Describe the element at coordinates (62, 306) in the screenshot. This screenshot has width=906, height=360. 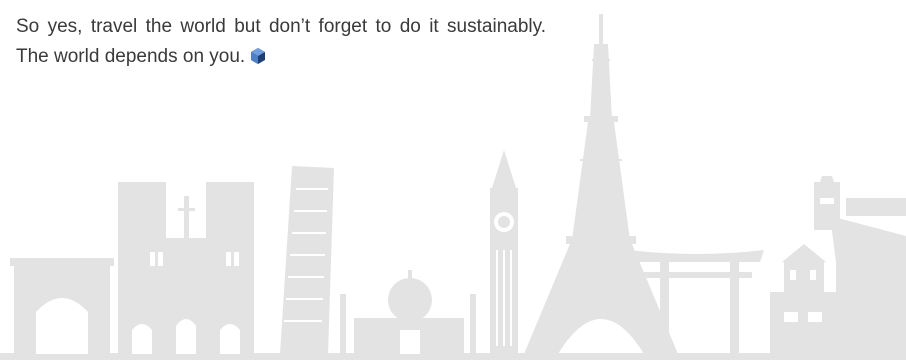
I see `arc-de-triomphe-silhouette` at that location.